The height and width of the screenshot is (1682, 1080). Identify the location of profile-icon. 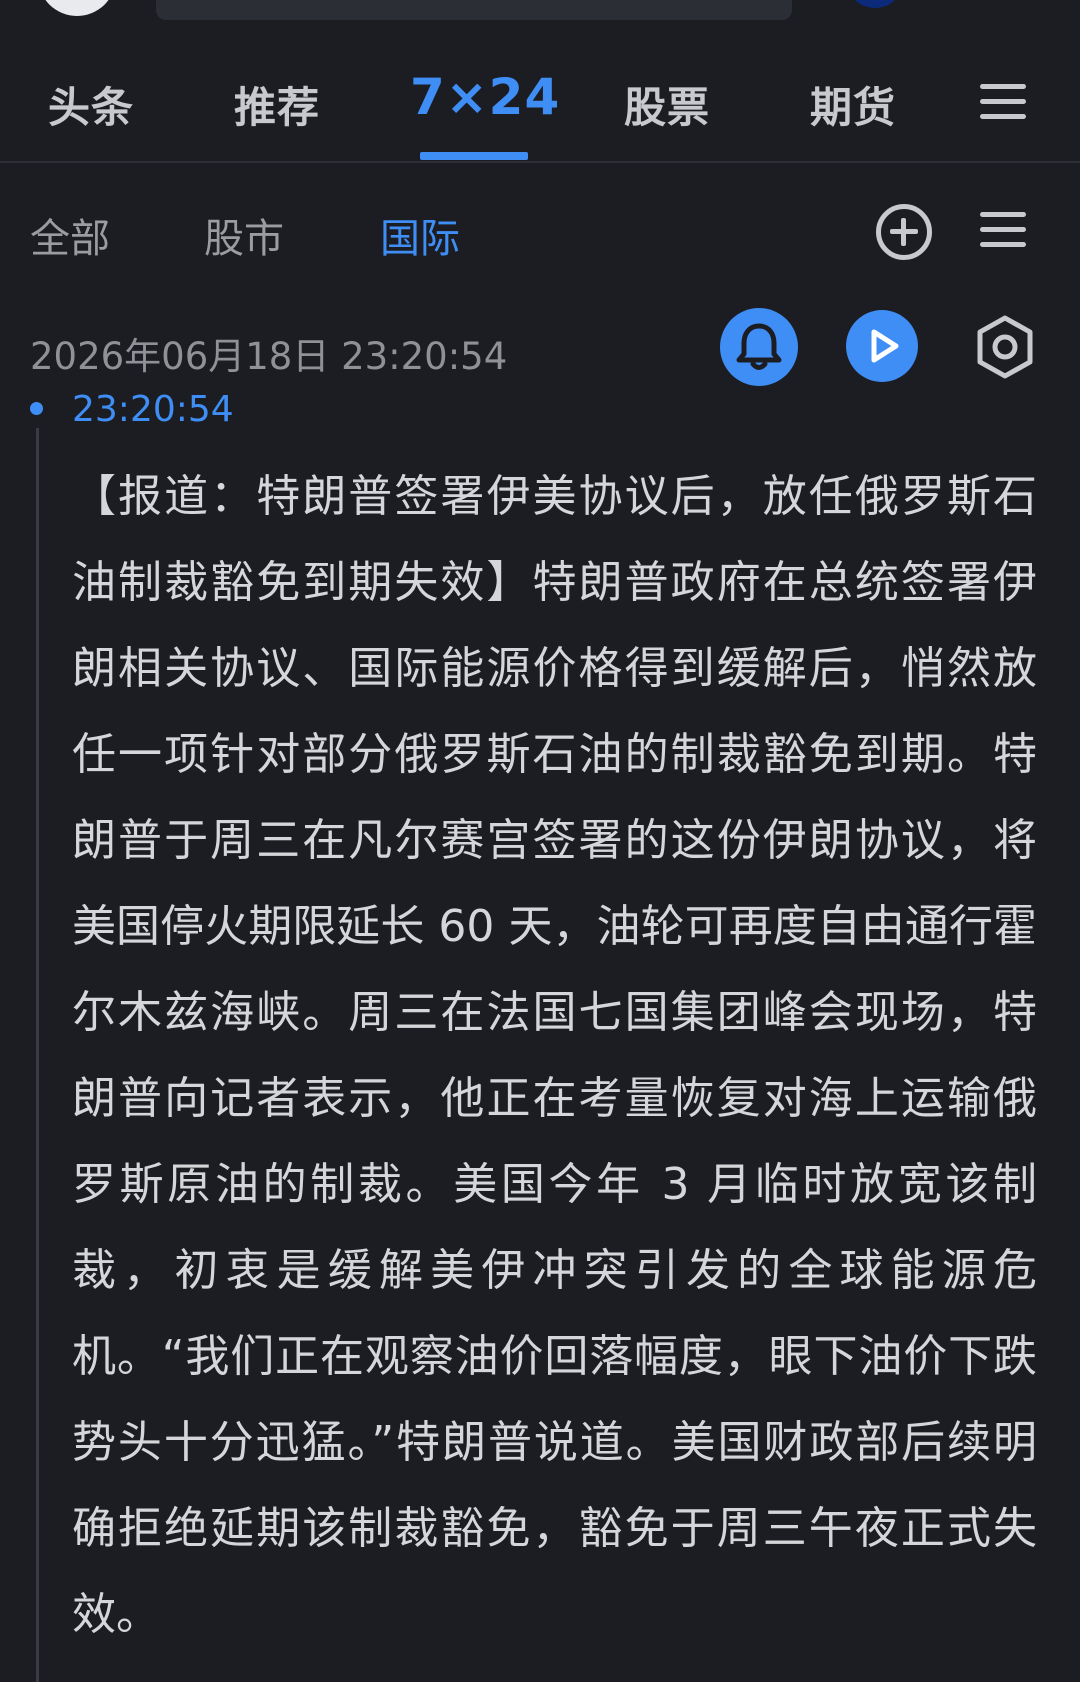
(875, 4).